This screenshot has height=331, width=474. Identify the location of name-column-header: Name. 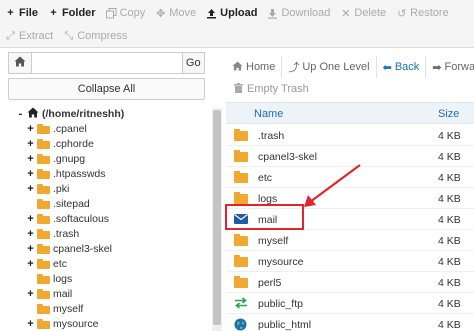
(268, 114).